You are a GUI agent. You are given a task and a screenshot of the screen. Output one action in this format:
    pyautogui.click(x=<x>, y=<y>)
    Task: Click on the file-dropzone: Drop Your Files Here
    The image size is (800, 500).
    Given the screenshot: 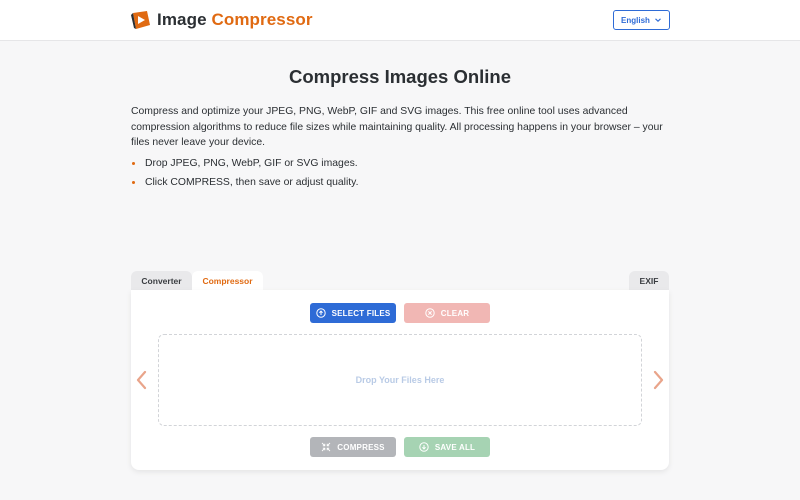 What is the action you would take?
    pyautogui.click(x=400, y=380)
    